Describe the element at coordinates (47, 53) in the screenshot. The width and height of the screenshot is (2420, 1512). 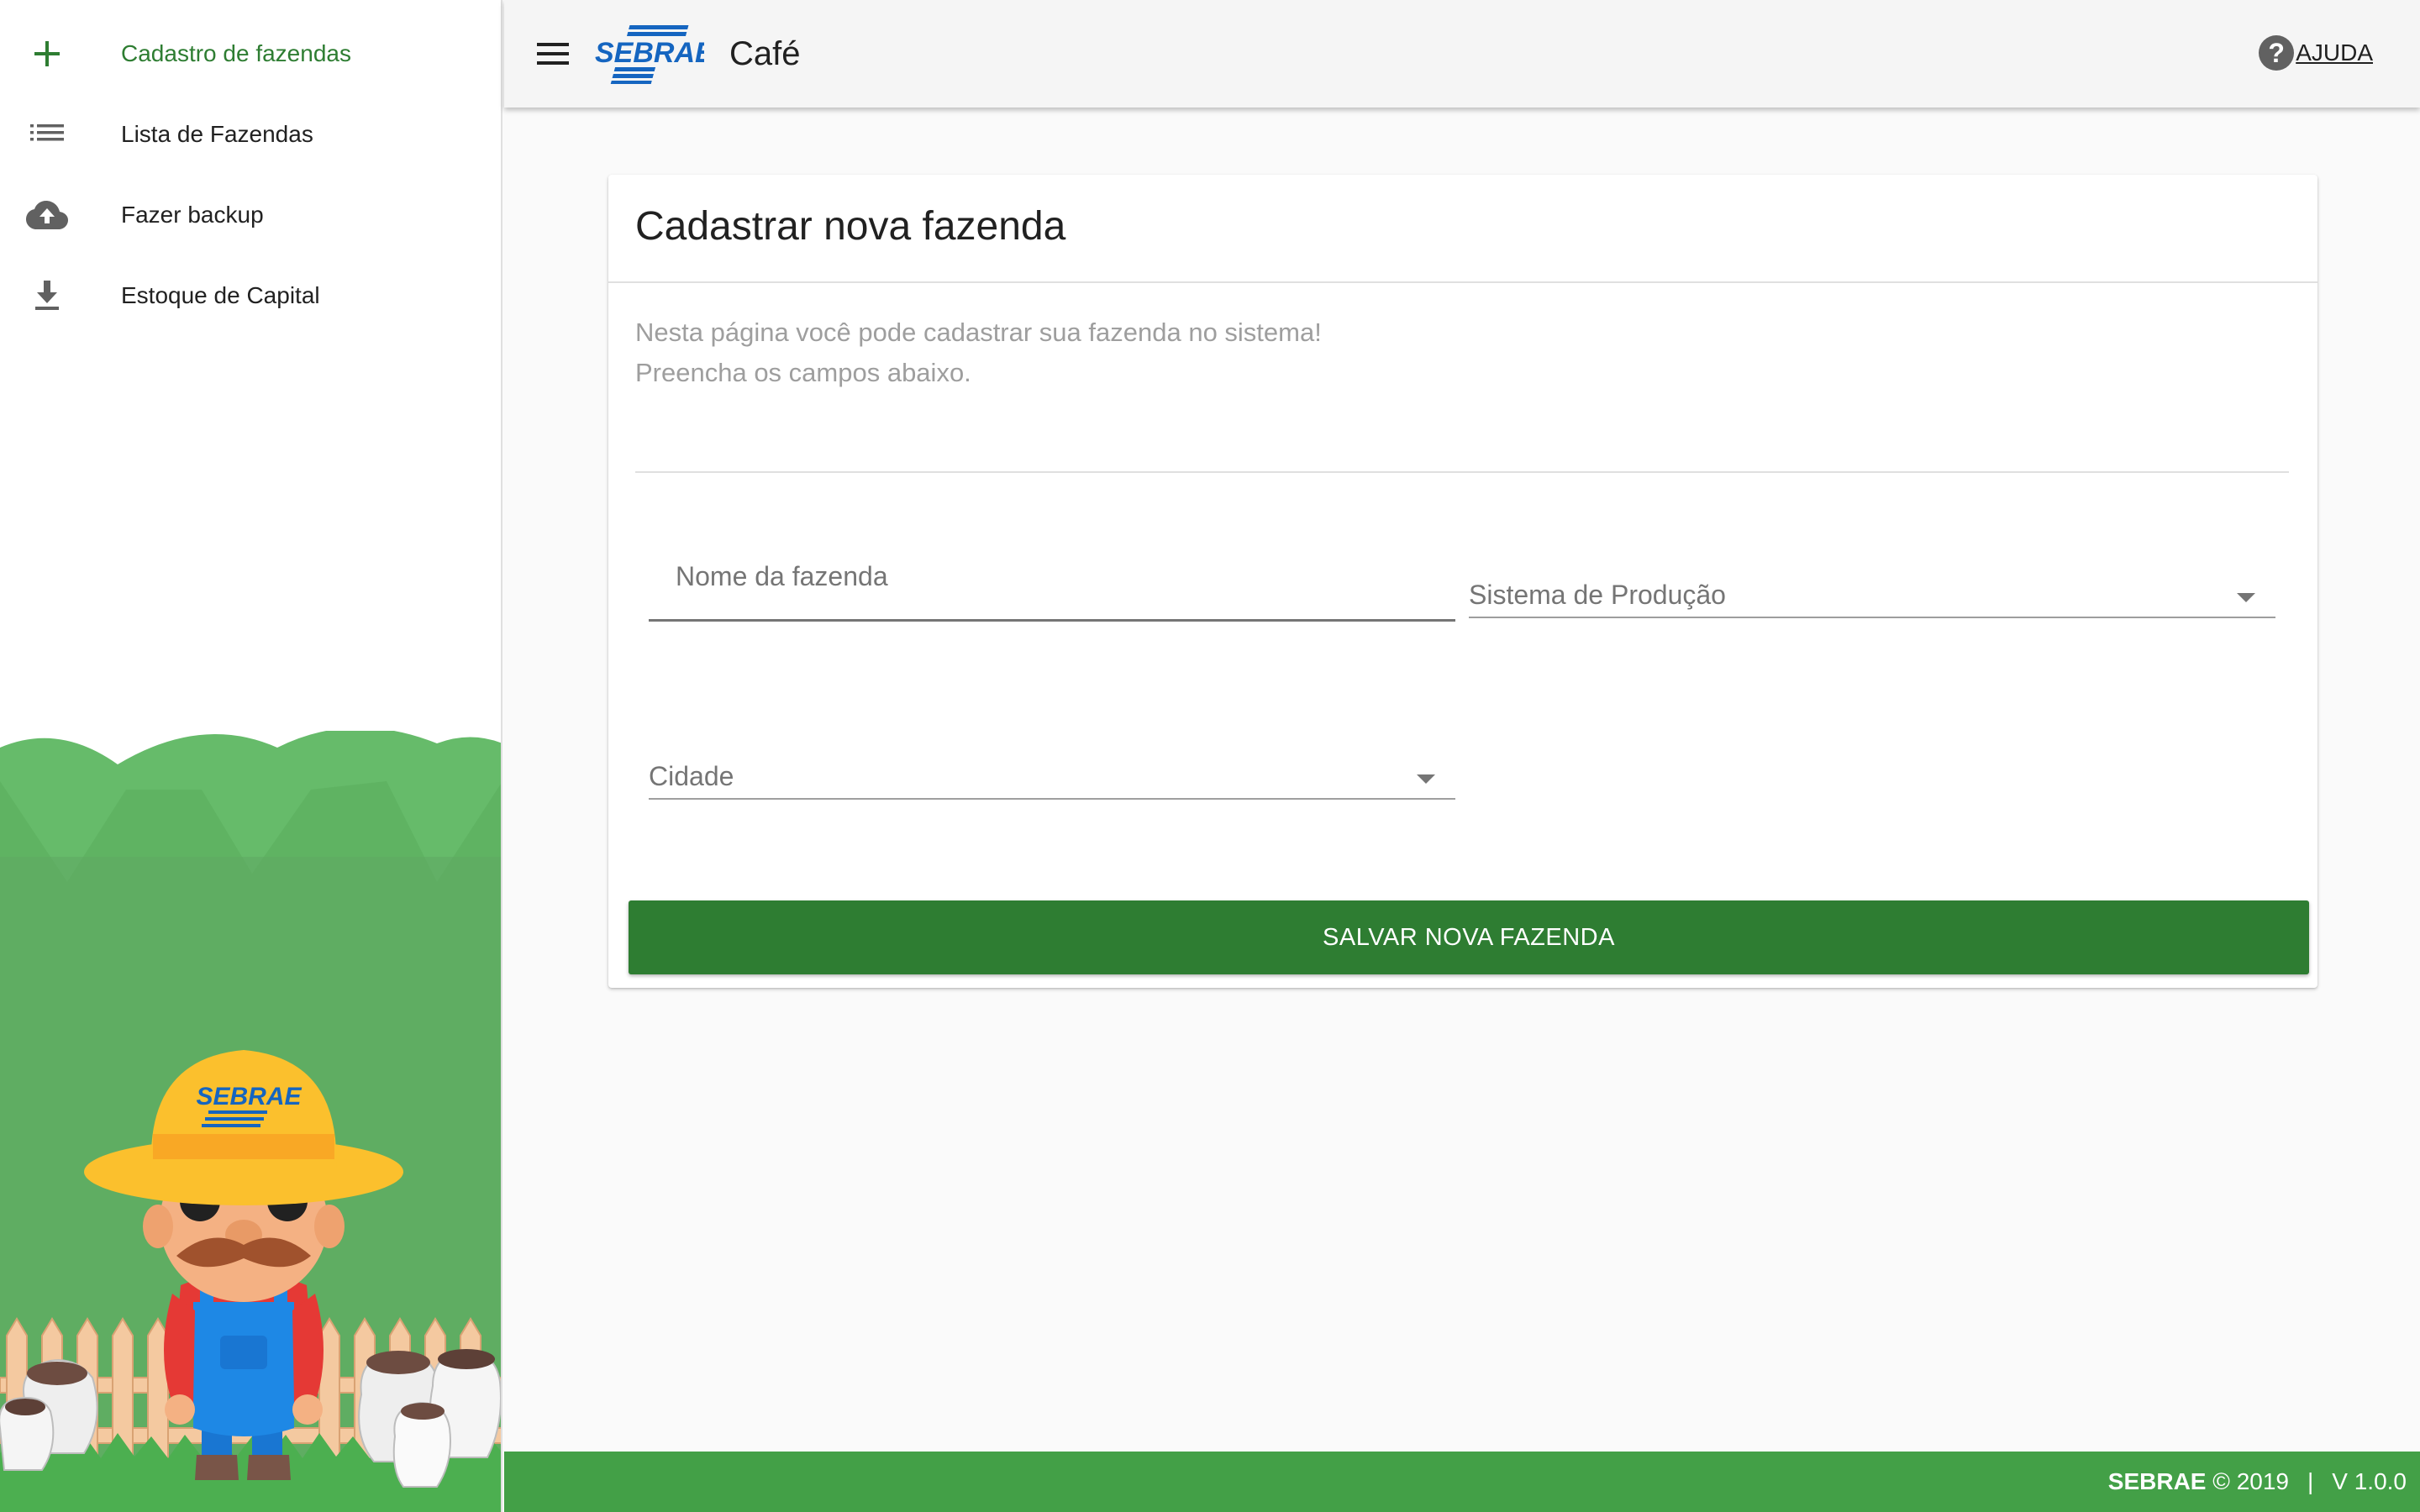
I see `plus-icon` at that location.